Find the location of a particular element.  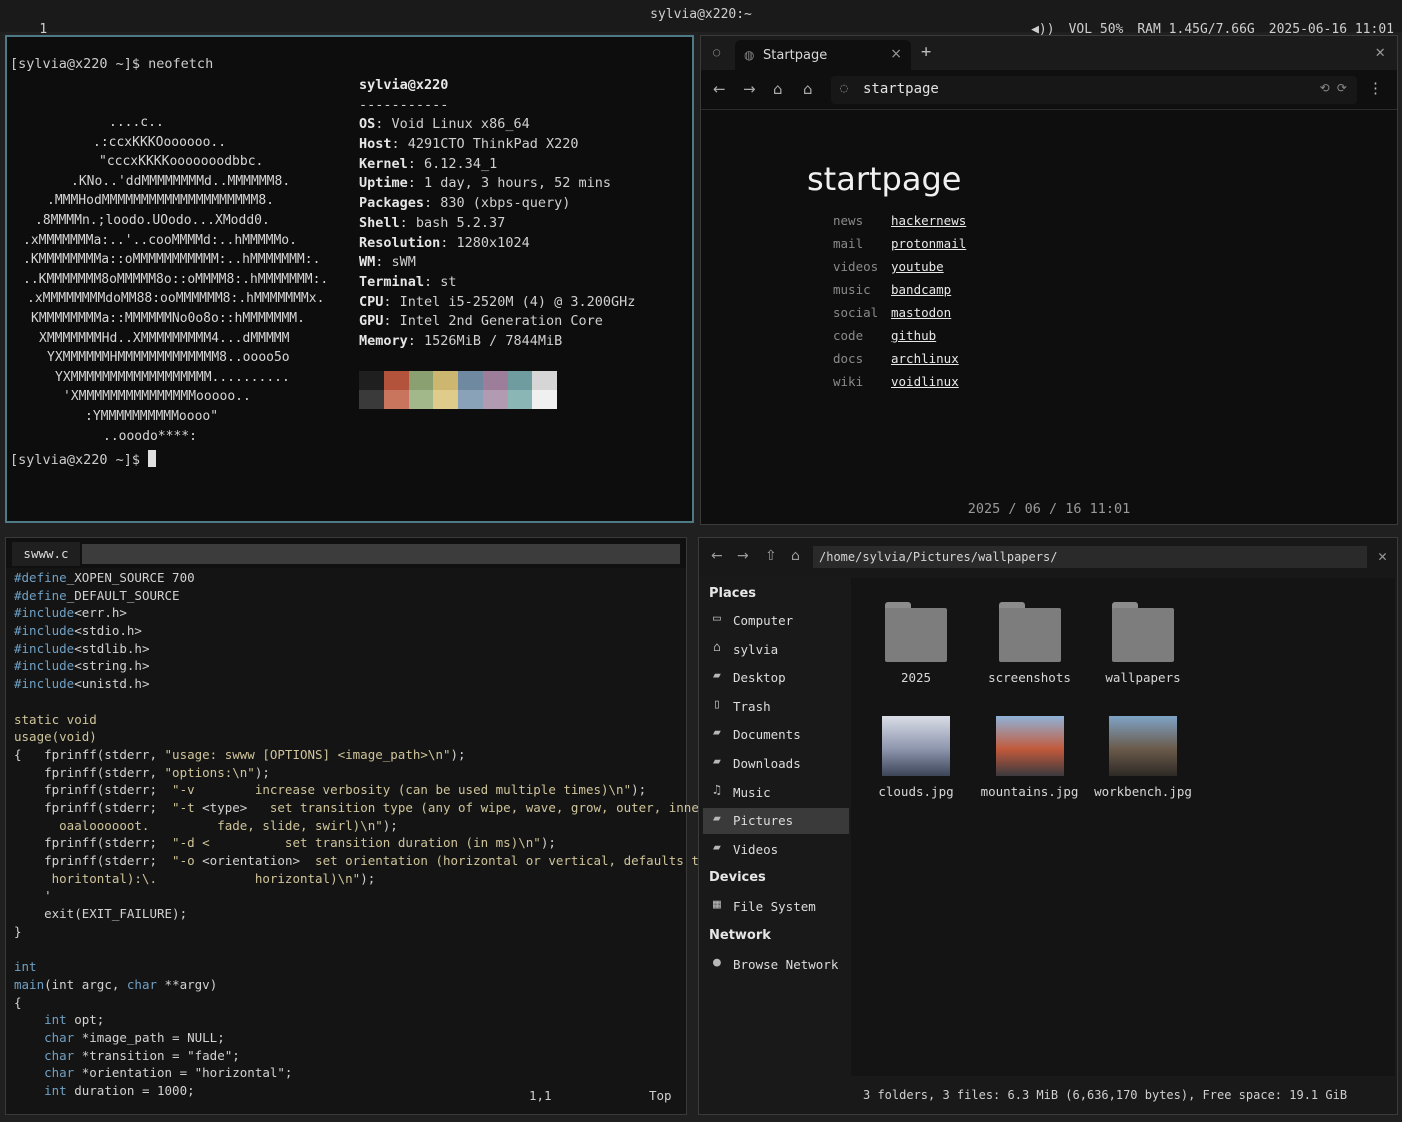

folder-item: screenshots is located at coordinates (1030, 643).